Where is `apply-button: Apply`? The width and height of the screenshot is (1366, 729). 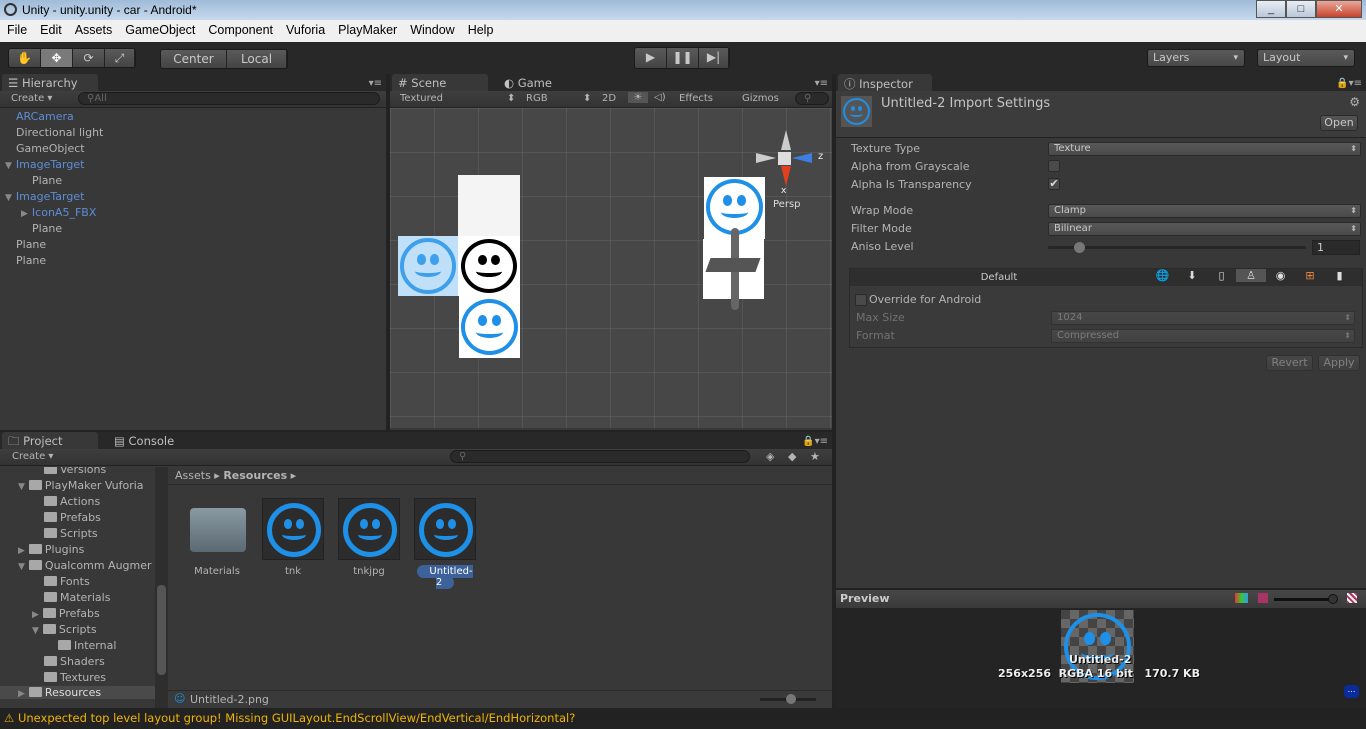
apply-button: Apply is located at coordinates (1339, 363).